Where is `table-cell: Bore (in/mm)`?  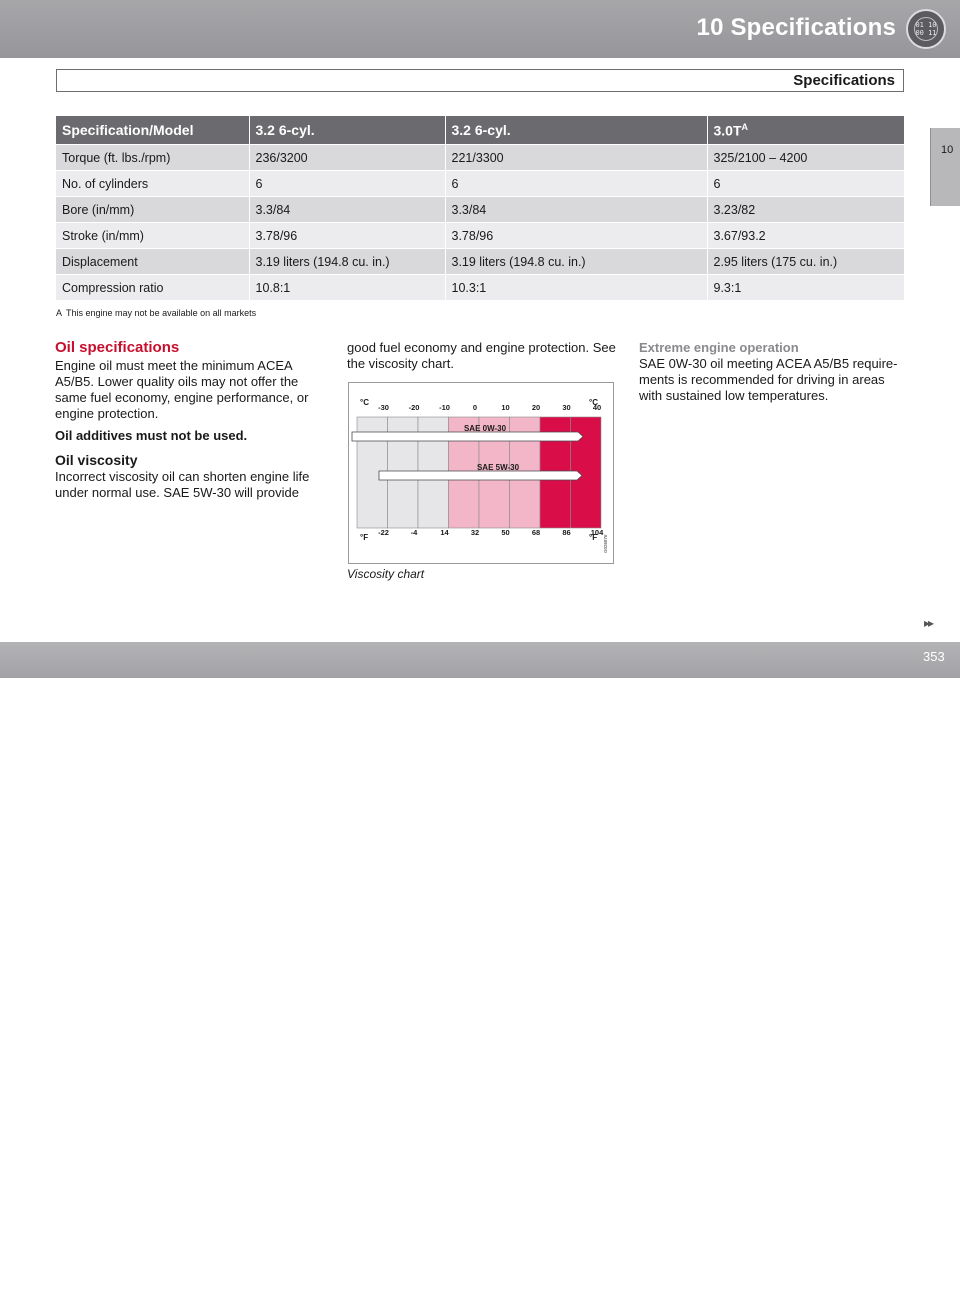 table-cell: Bore (in/mm) is located at coordinates (153, 209).